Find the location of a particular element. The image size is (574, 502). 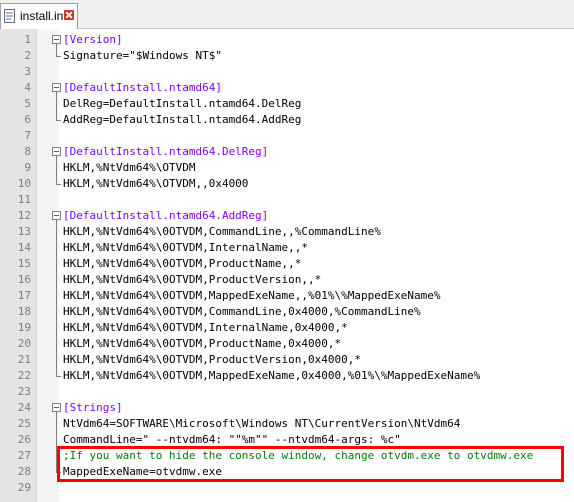

code-line: 5 DelReg=DefaultInstall.ntamd64.DelReg is located at coordinates (287, 104).